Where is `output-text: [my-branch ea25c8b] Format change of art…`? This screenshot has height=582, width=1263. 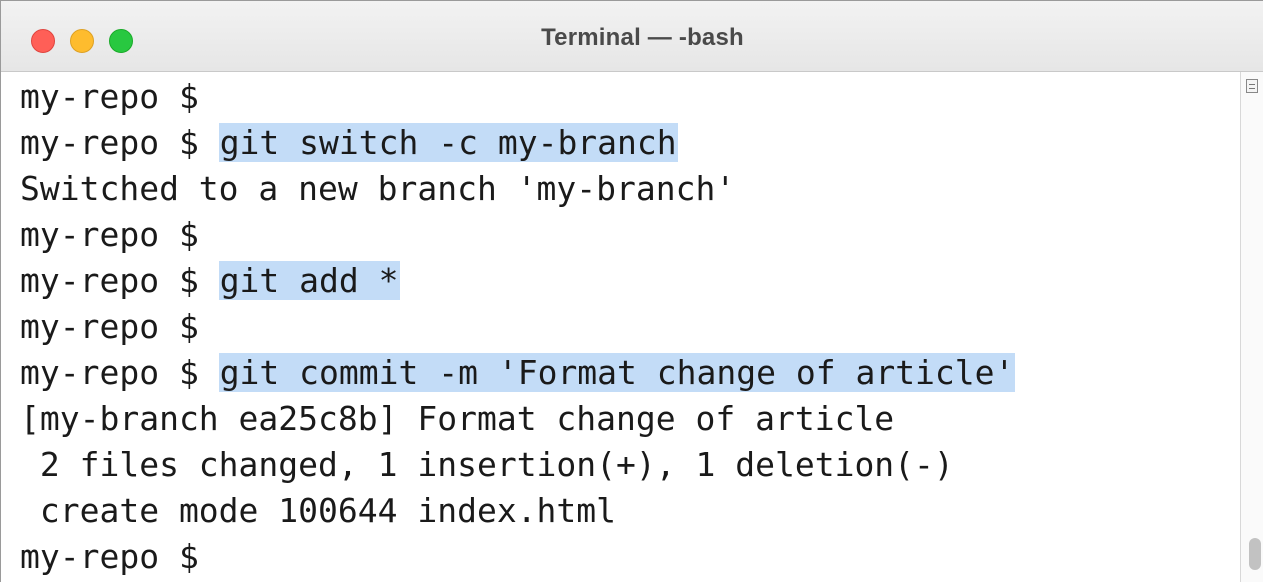
output-text: [my-branch ea25c8b] Format change of art… is located at coordinates (457, 418).